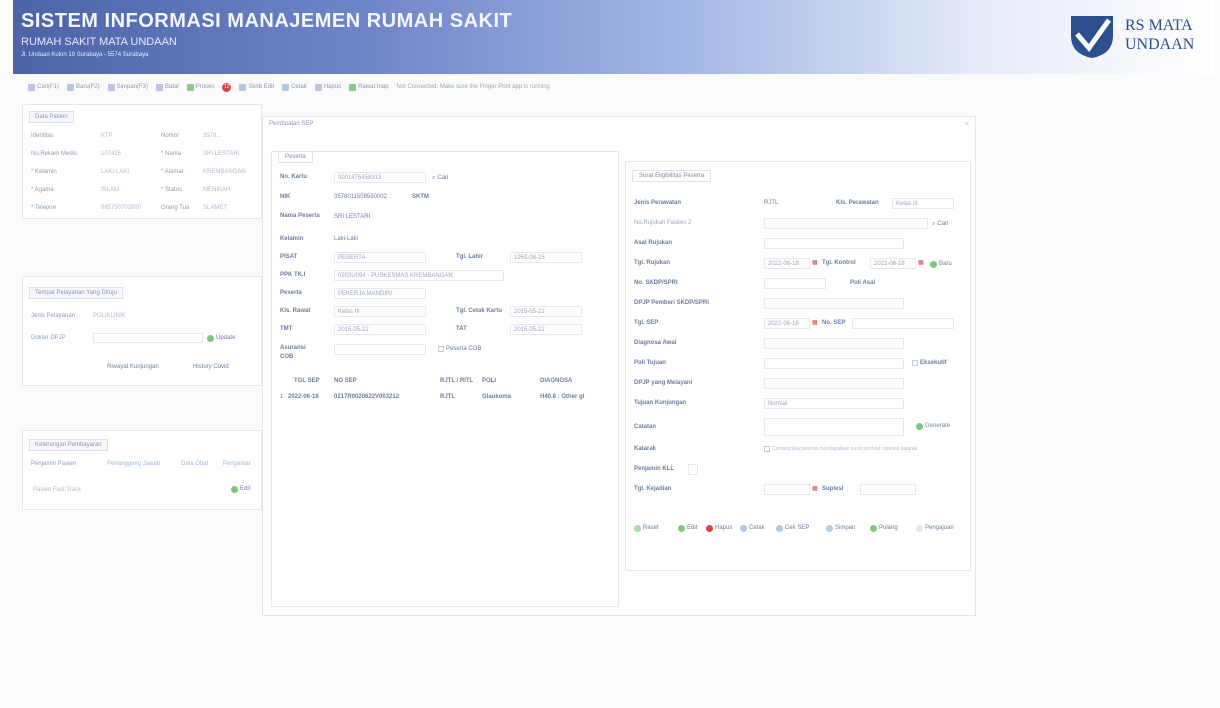  What do you see at coordinates (941, 264) in the screenshot?
I see `baru-button: Baru` at bounding box center [941, 264].